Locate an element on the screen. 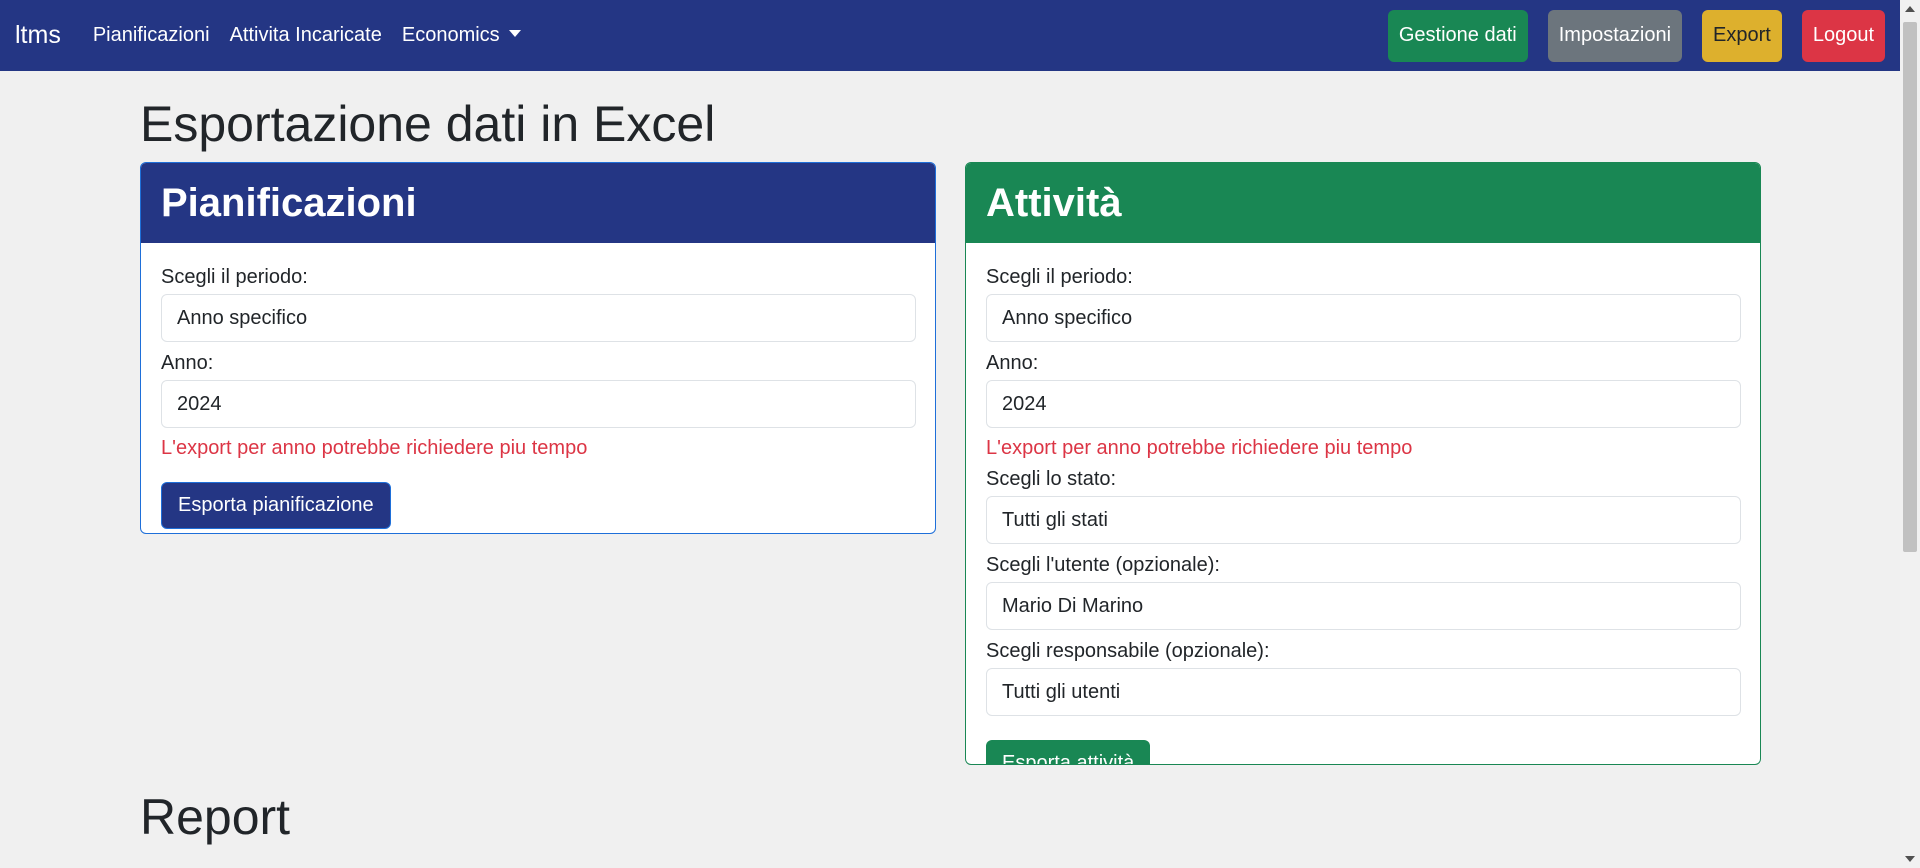 This screenshot has width=1920, height=868. scrollbar-thumb is located at coordinates (1910, 287).